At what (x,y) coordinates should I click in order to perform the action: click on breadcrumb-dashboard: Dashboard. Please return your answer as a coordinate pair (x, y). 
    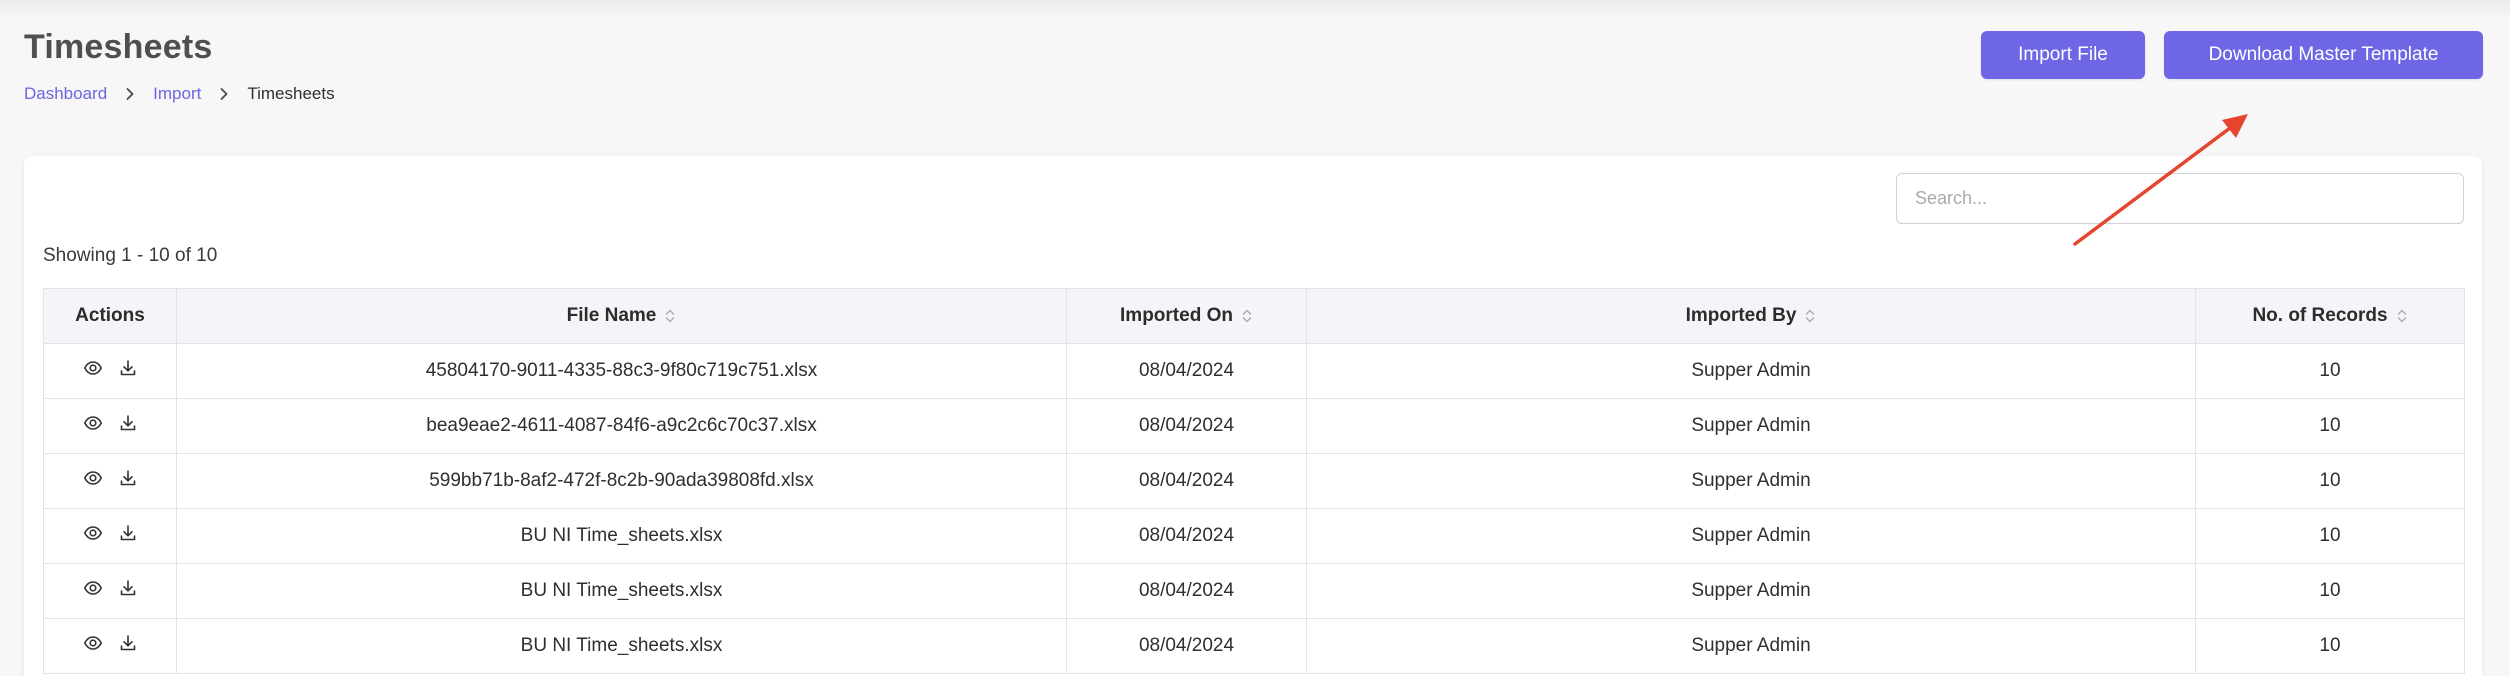
    Looking at the image, I should click on (65, 94).